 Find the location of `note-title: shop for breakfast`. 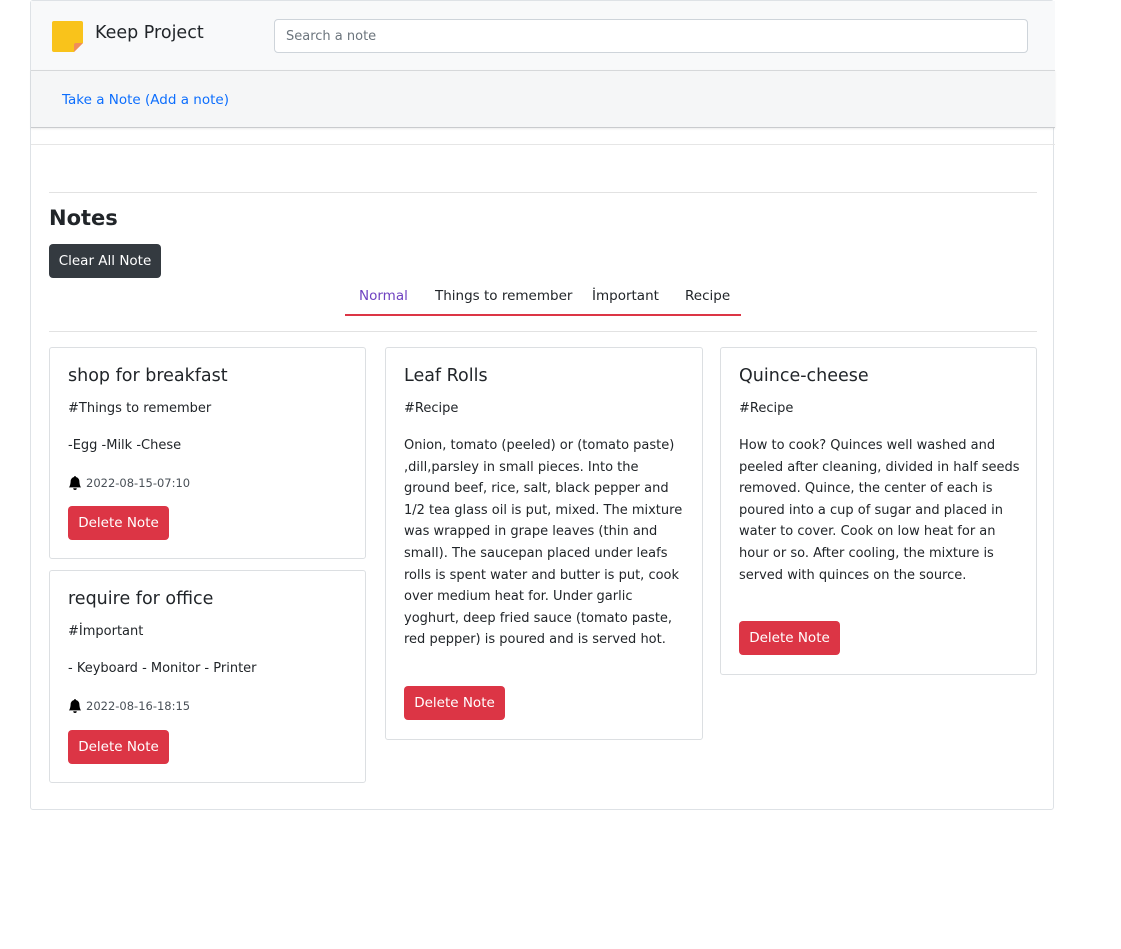

note-title: shop for breakfast is located at coordinates (148, 376).